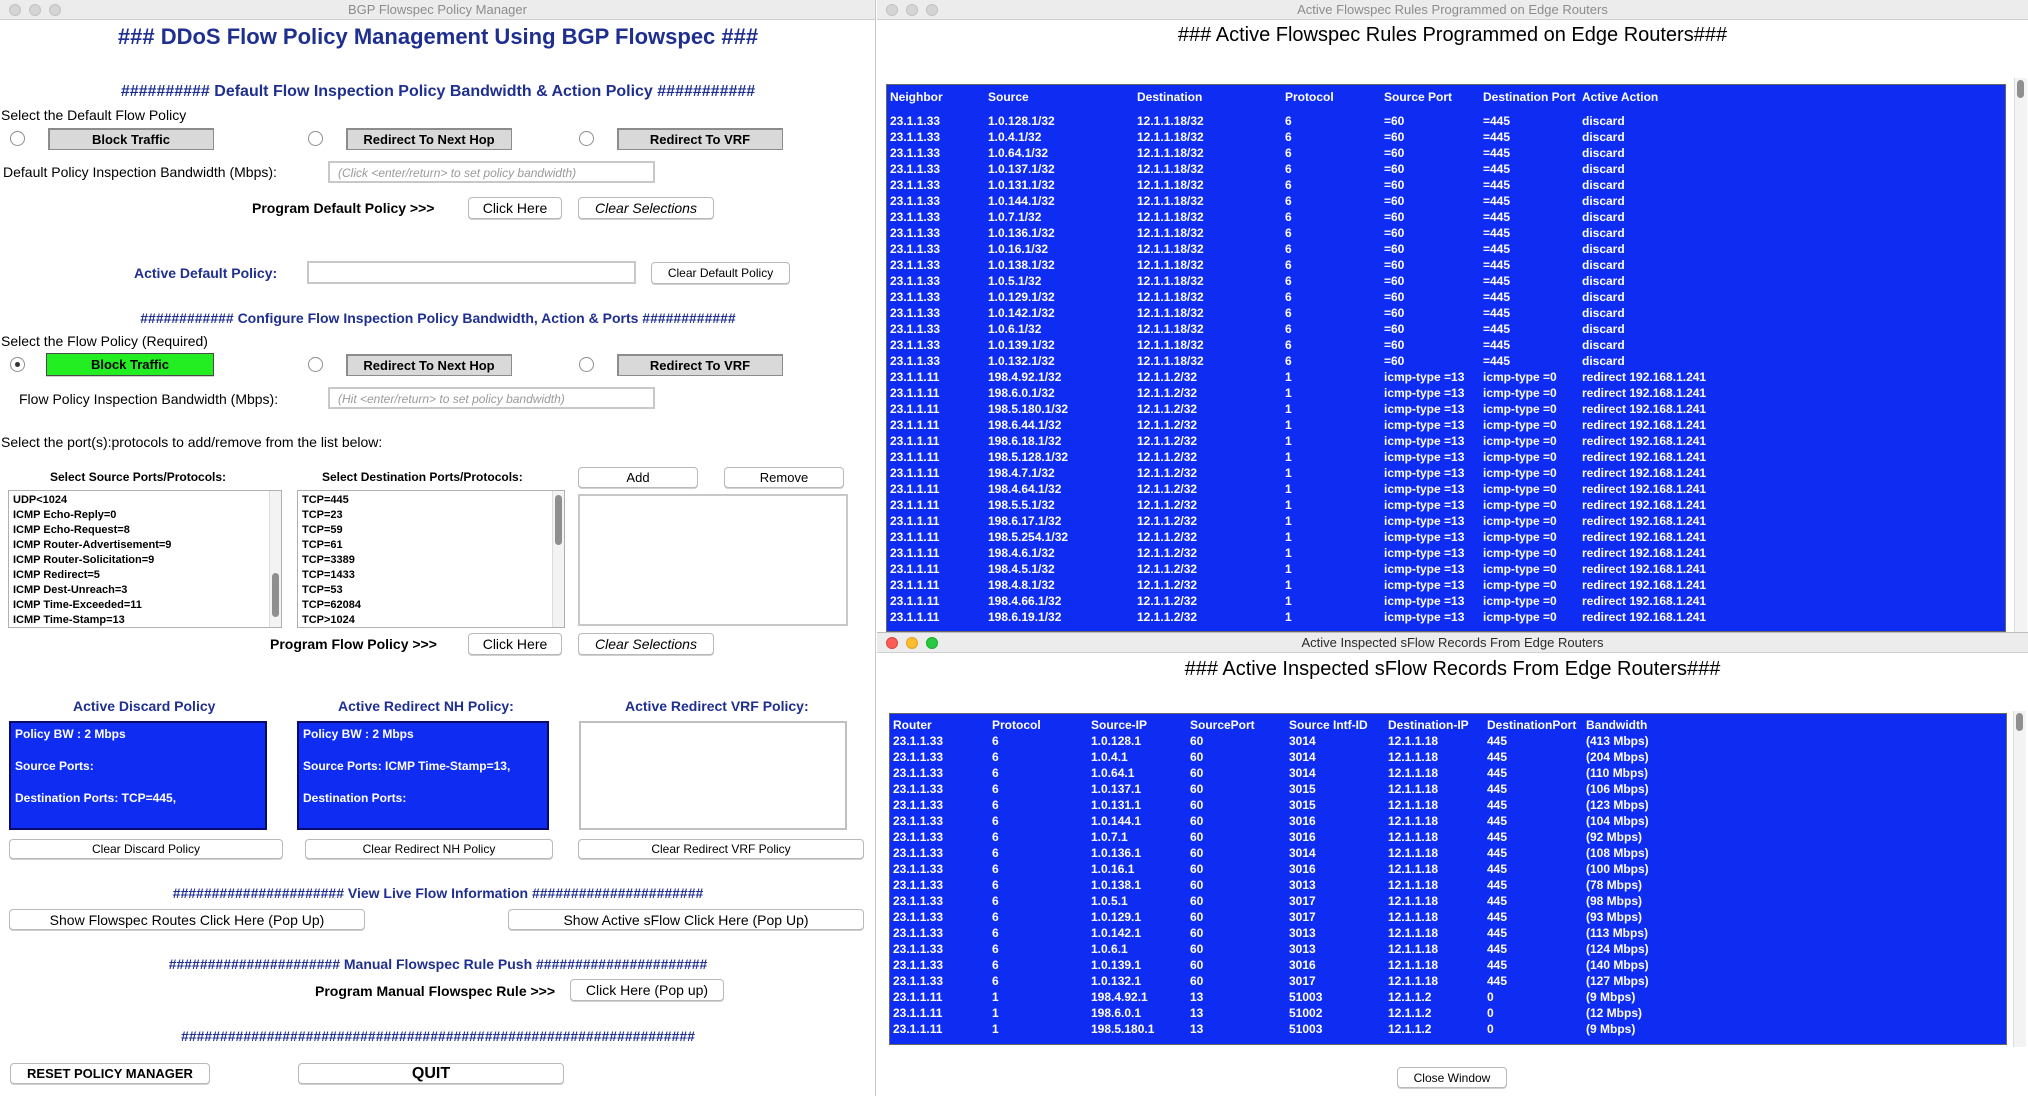  What do you see at coordinates (146, 849) in the screenshot?
I see `clear-discard-policy-button: Clear Discard Policy` at bounding box center [146, 849].